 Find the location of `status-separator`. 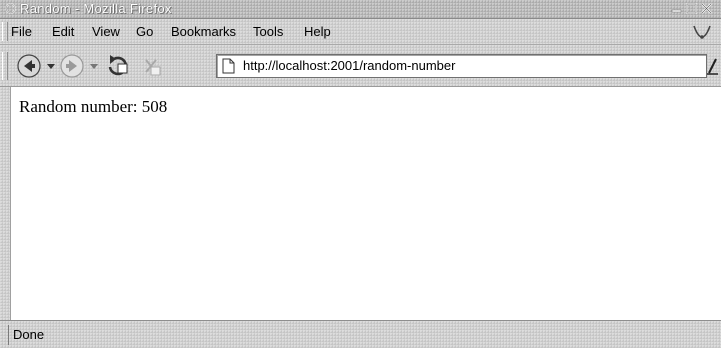

status-separator is located at coordinates (8, 335).